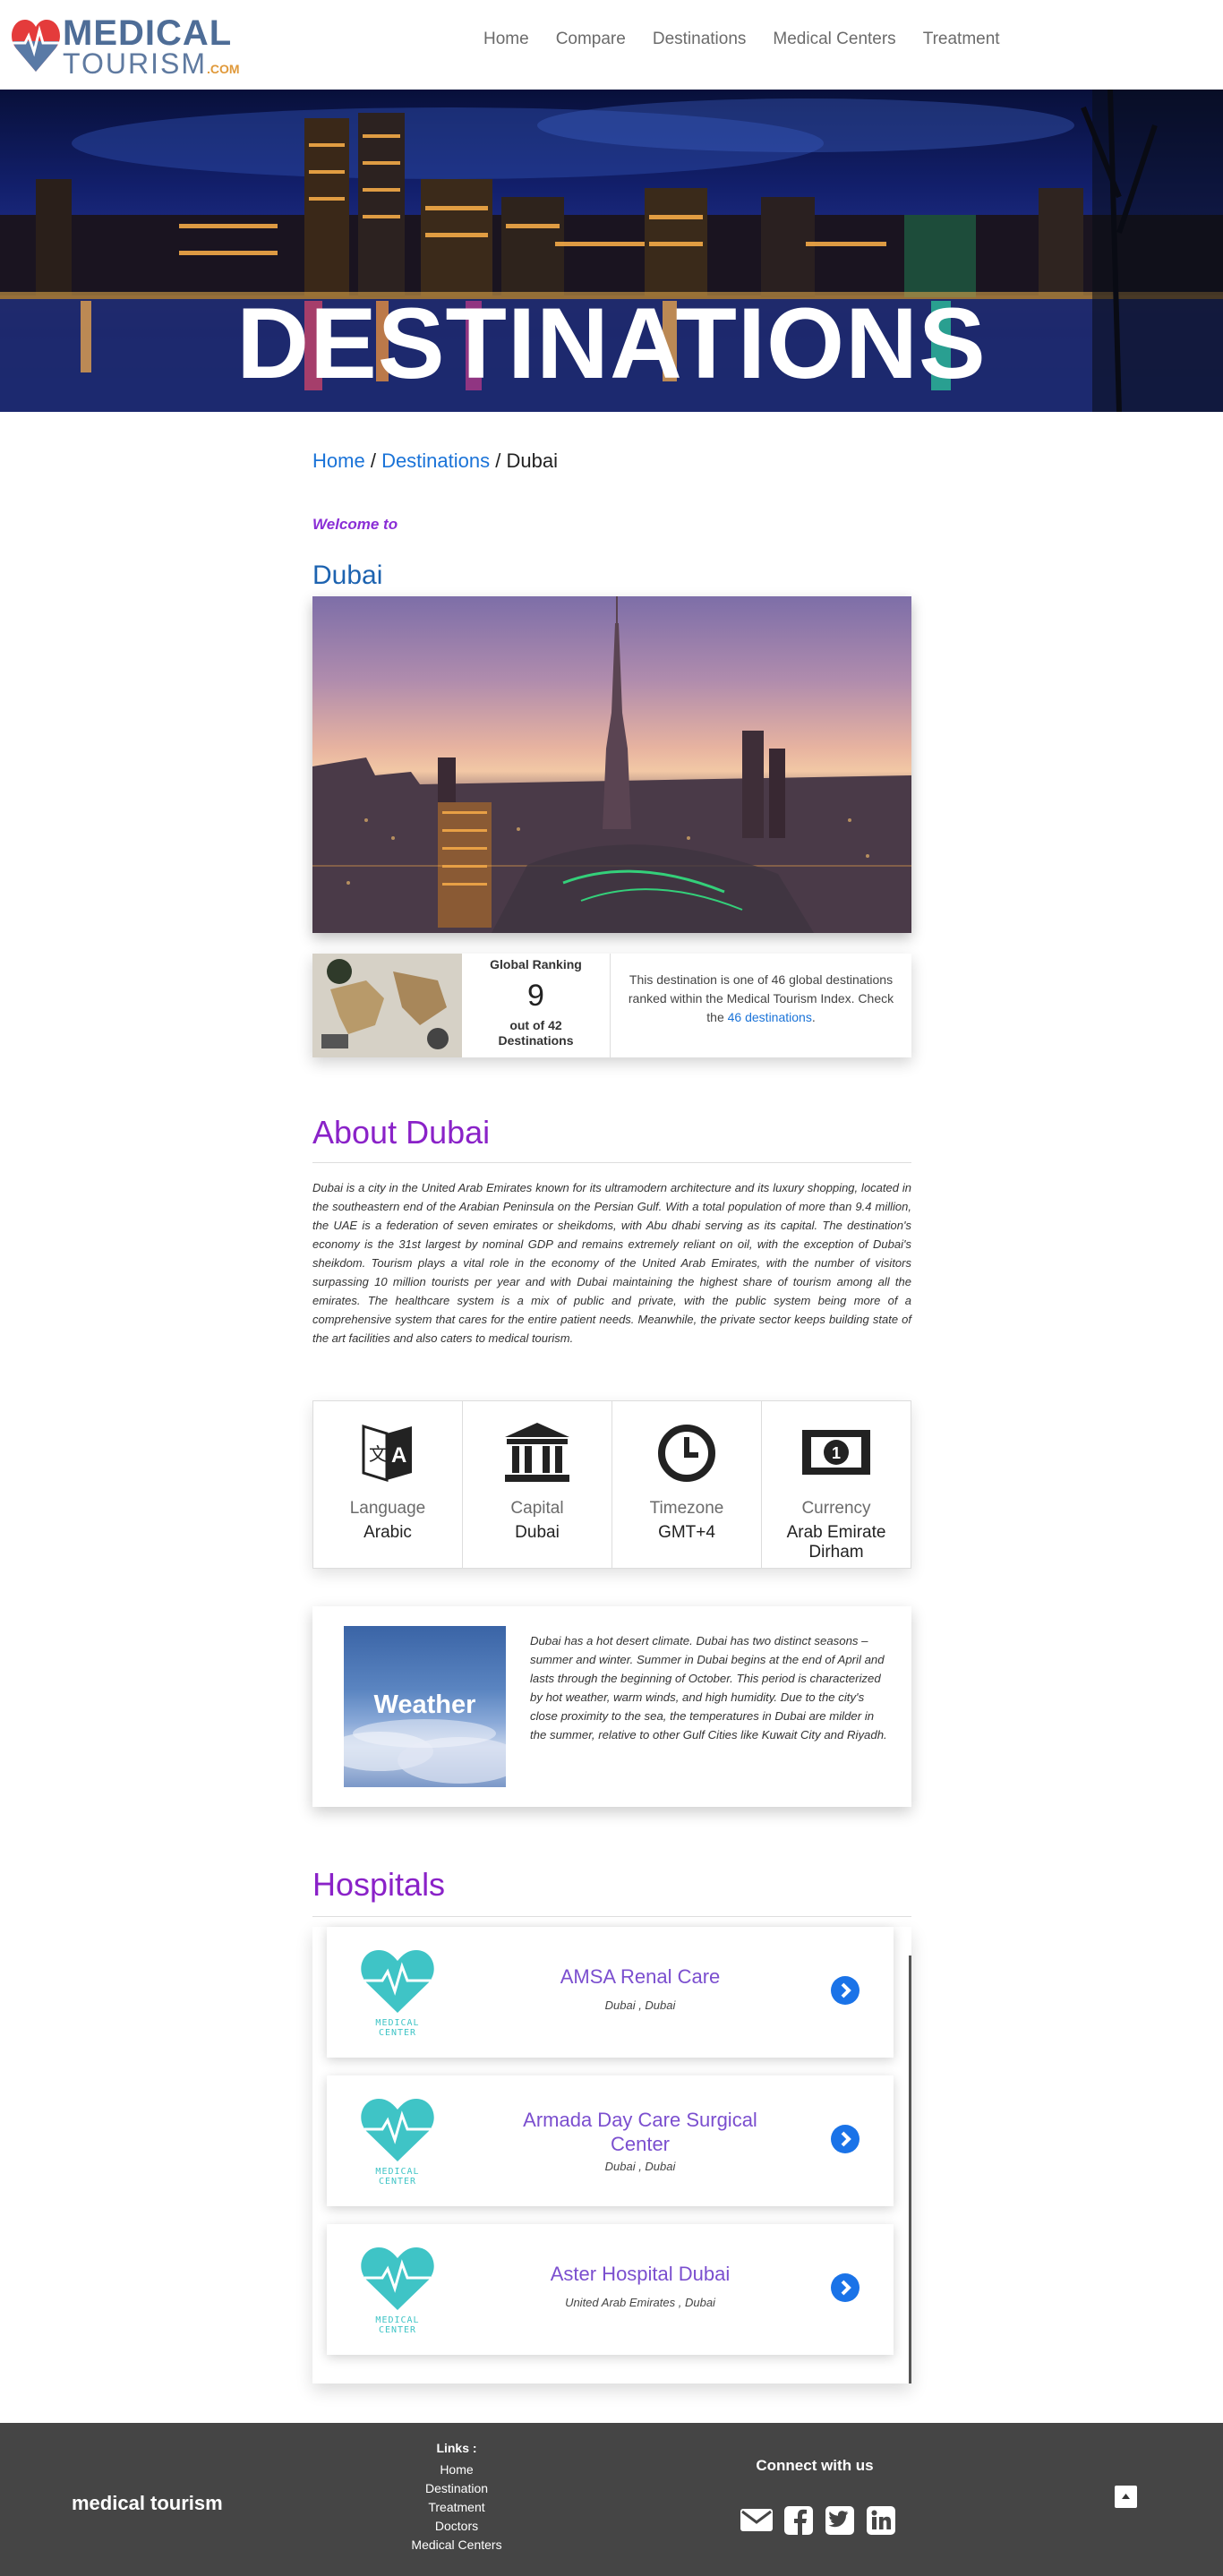 The image size is (1223, 2576). I want to click on hero-title: DESTINATIONS, so click(611, 343).